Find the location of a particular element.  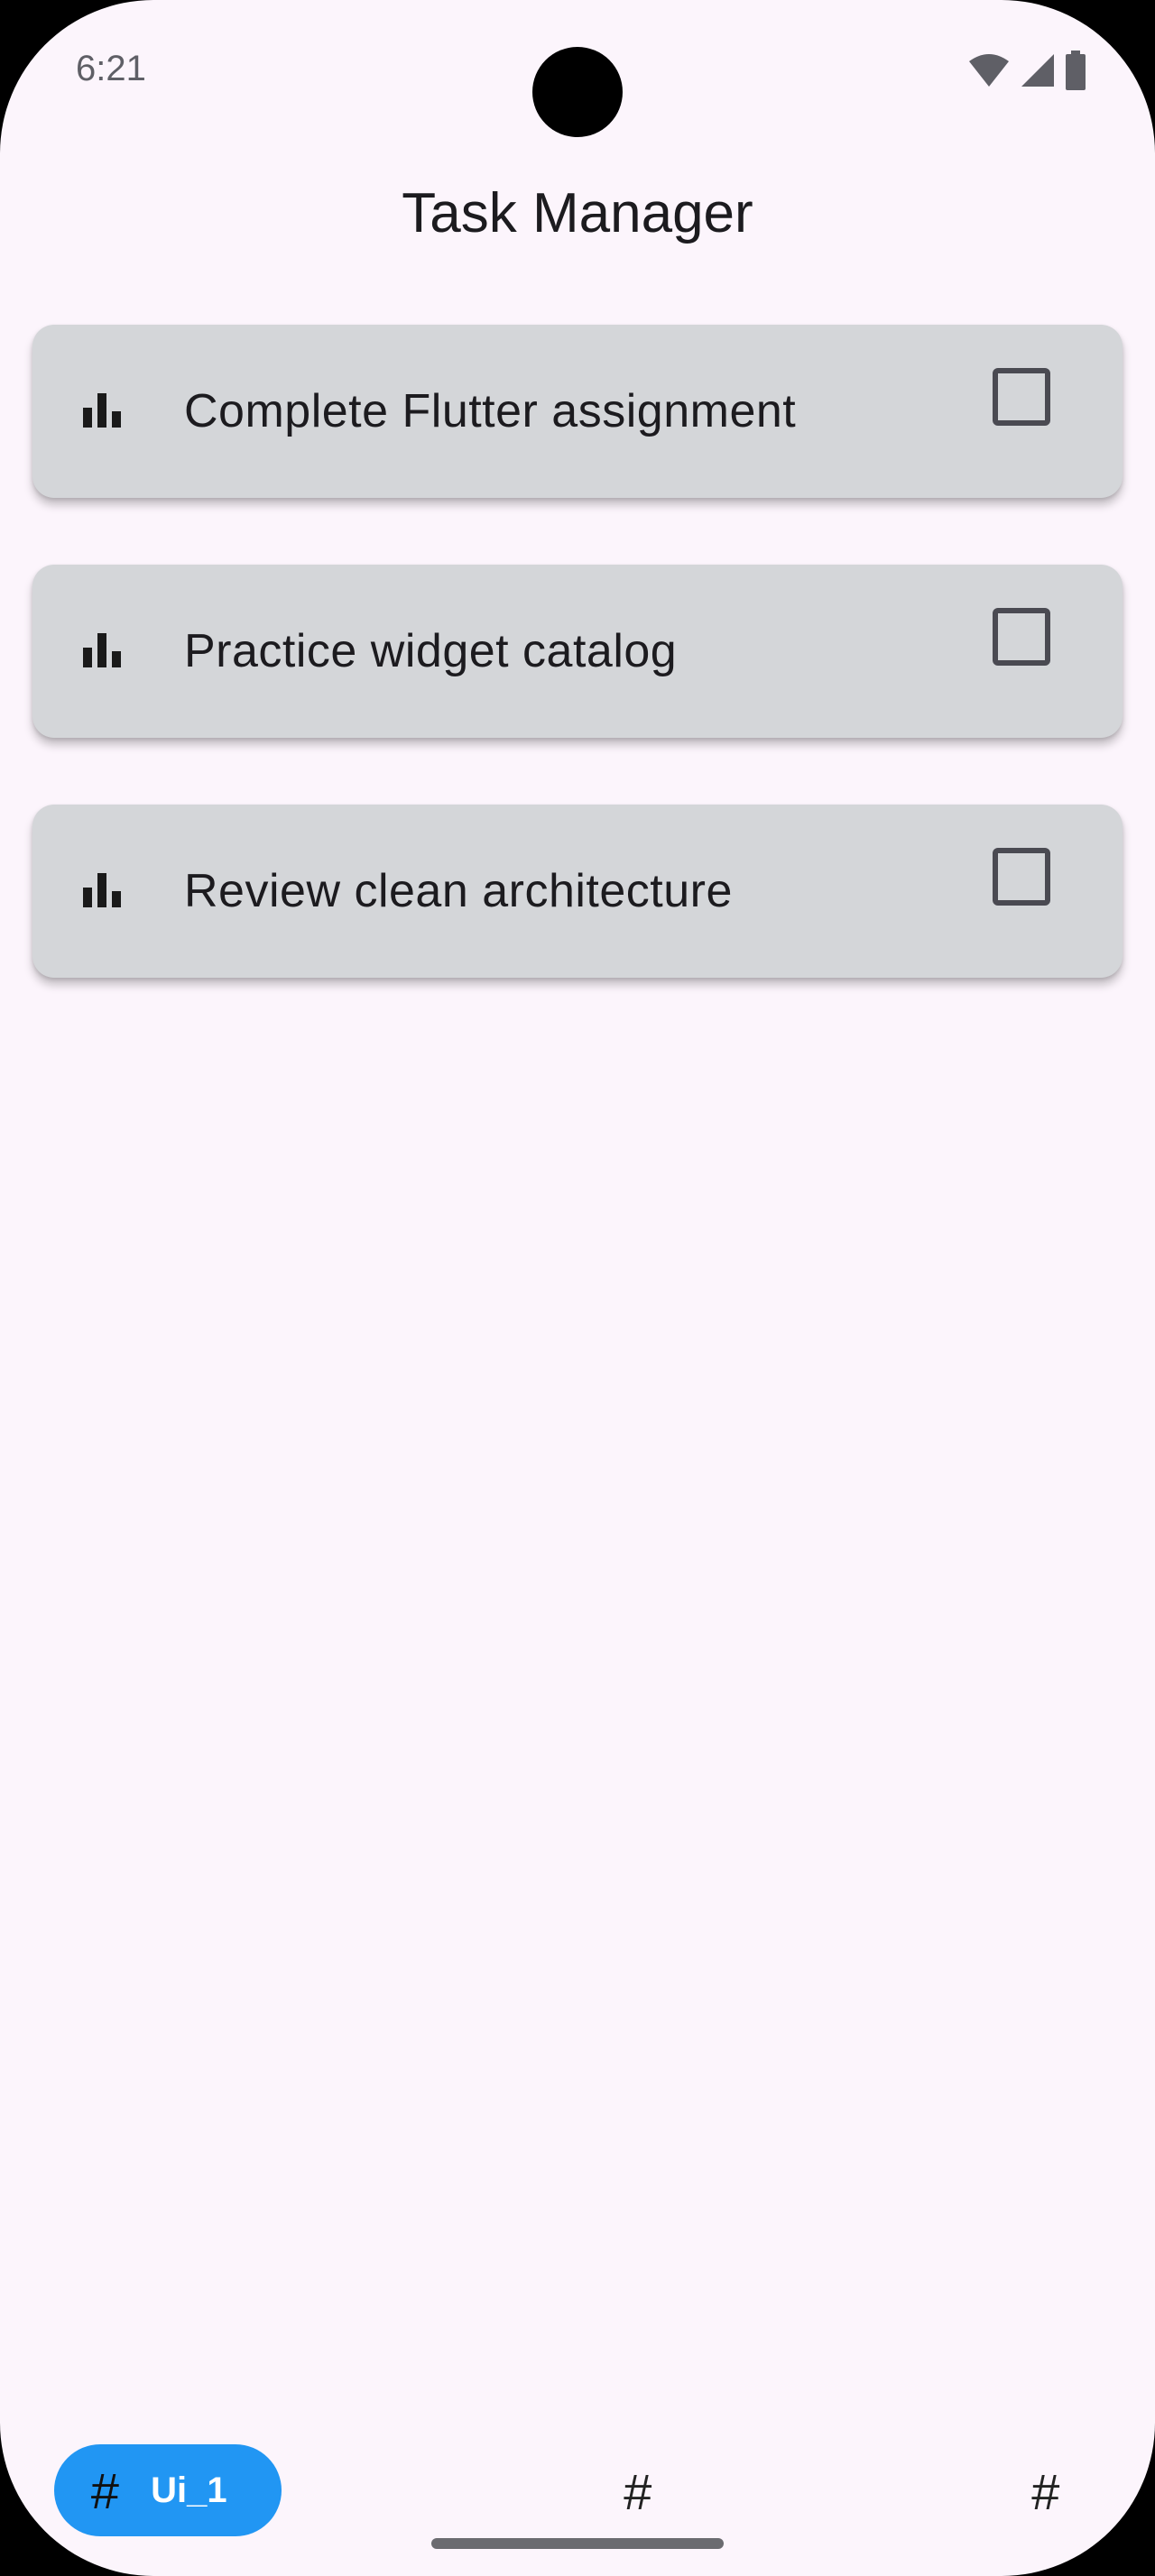

task-card: Complete Flutter assignment is located at coordinates (577, 412).